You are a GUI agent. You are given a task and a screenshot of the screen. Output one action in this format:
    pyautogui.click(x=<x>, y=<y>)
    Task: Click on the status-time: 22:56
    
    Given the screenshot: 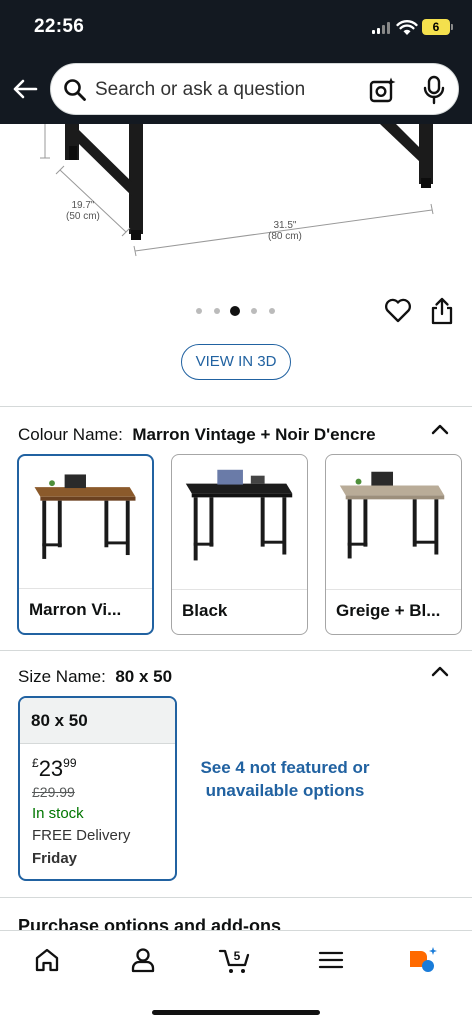 What is the action you would take?
    pyautogui.click(x=59, y=26)
    